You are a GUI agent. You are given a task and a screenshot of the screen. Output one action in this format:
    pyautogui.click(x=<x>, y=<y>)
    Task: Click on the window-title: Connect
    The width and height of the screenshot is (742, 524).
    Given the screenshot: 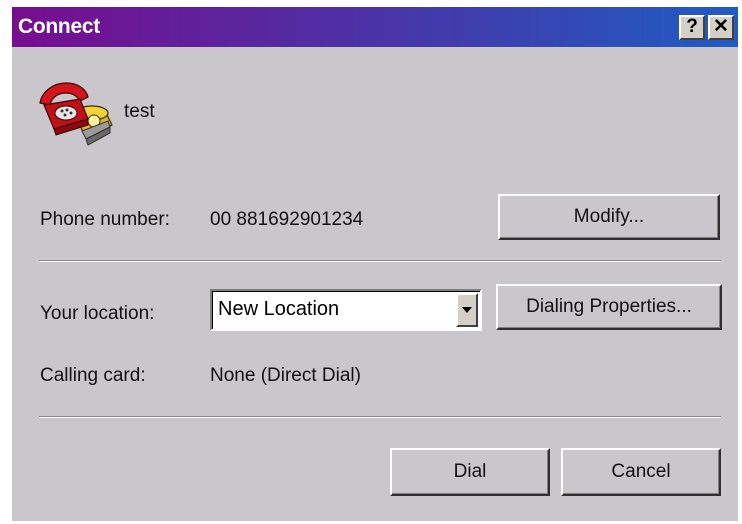 What is the action you would take?
    pyautogui.click(x=59, y=26)
    